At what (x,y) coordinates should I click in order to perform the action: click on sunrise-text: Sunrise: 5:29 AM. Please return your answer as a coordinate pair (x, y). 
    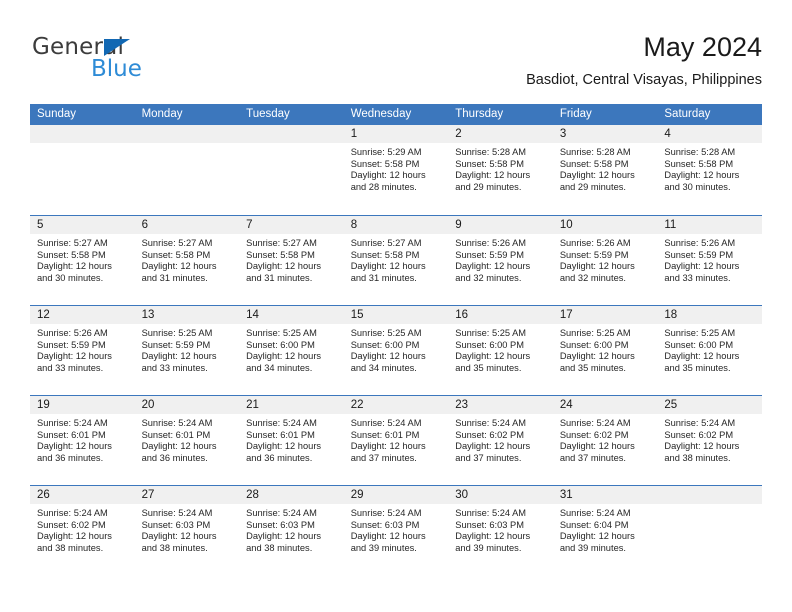
    Looking at the image, I should click on (386, 152).